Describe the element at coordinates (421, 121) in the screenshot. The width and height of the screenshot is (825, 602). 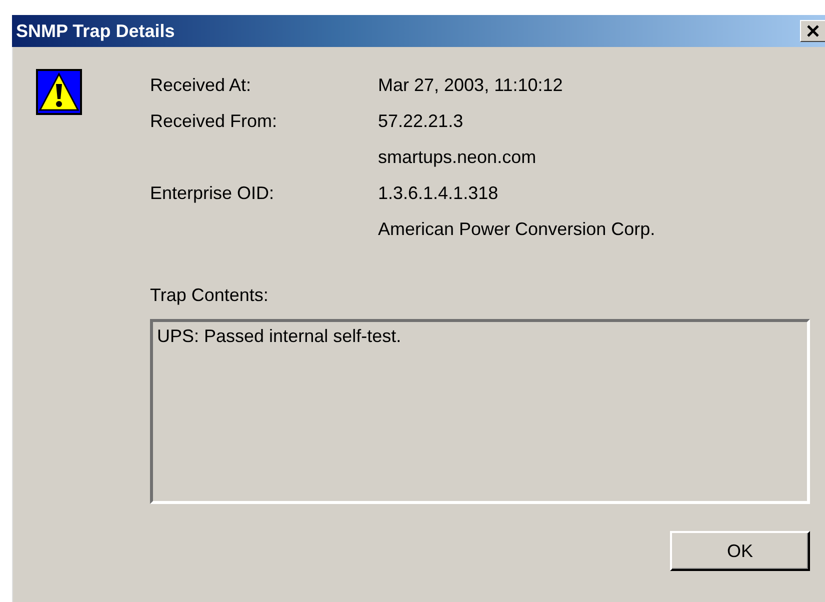
I see `field-value: 57.22.21.3` at that location.